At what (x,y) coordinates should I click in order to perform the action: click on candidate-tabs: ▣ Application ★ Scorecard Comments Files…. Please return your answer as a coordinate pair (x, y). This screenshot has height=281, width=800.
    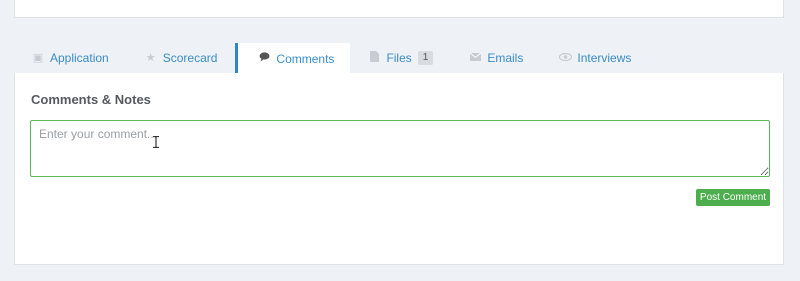
    Looking at the image, I should click on (399, 58).